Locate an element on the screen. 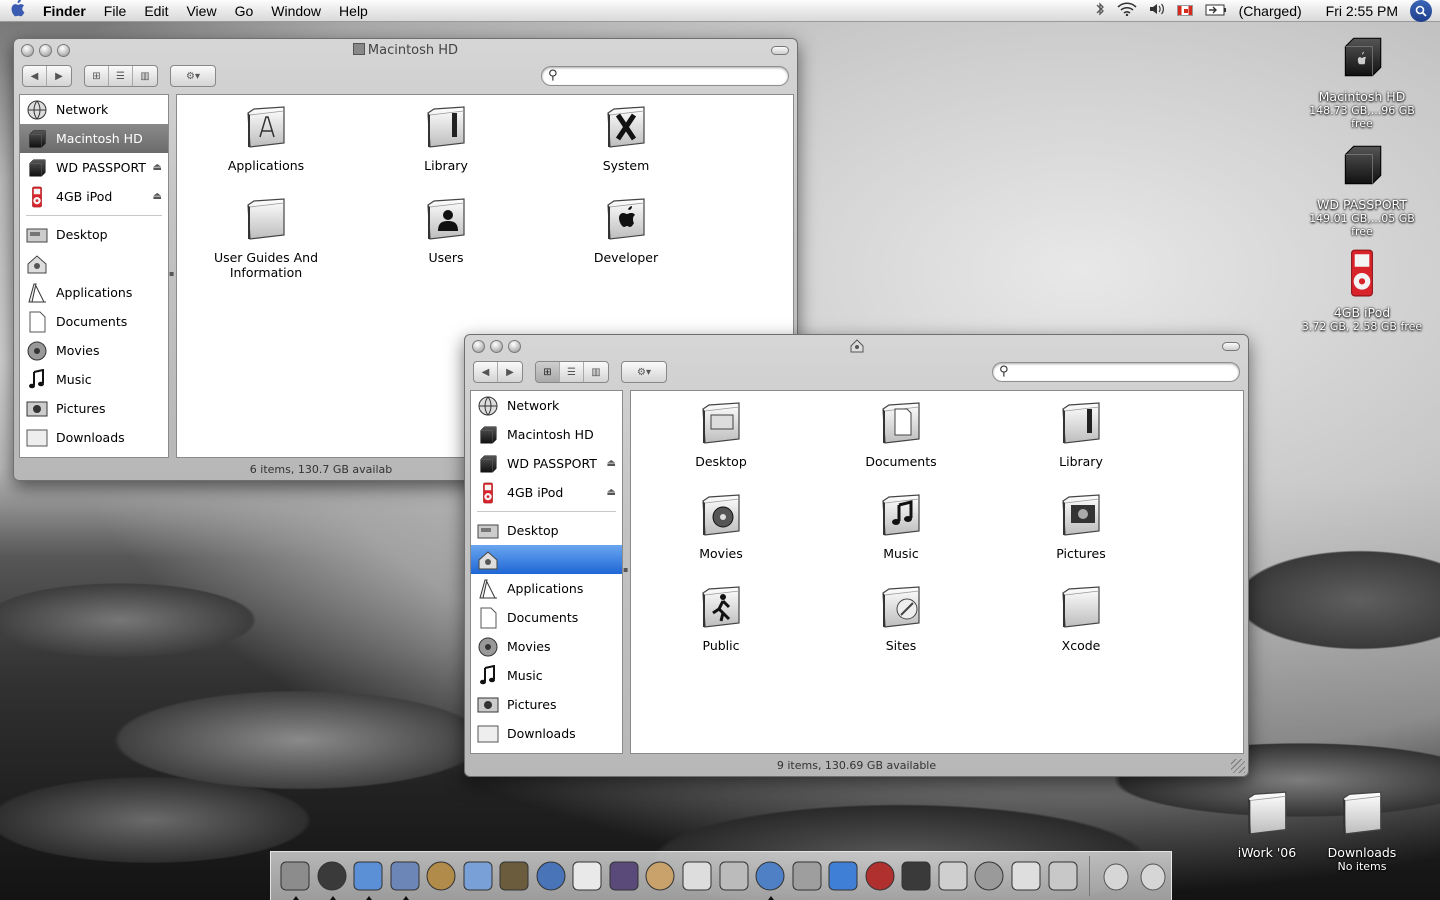 The height and width of the screenshot is (900, 1440). dock-item-textedit is located at coordinates (697, 876).